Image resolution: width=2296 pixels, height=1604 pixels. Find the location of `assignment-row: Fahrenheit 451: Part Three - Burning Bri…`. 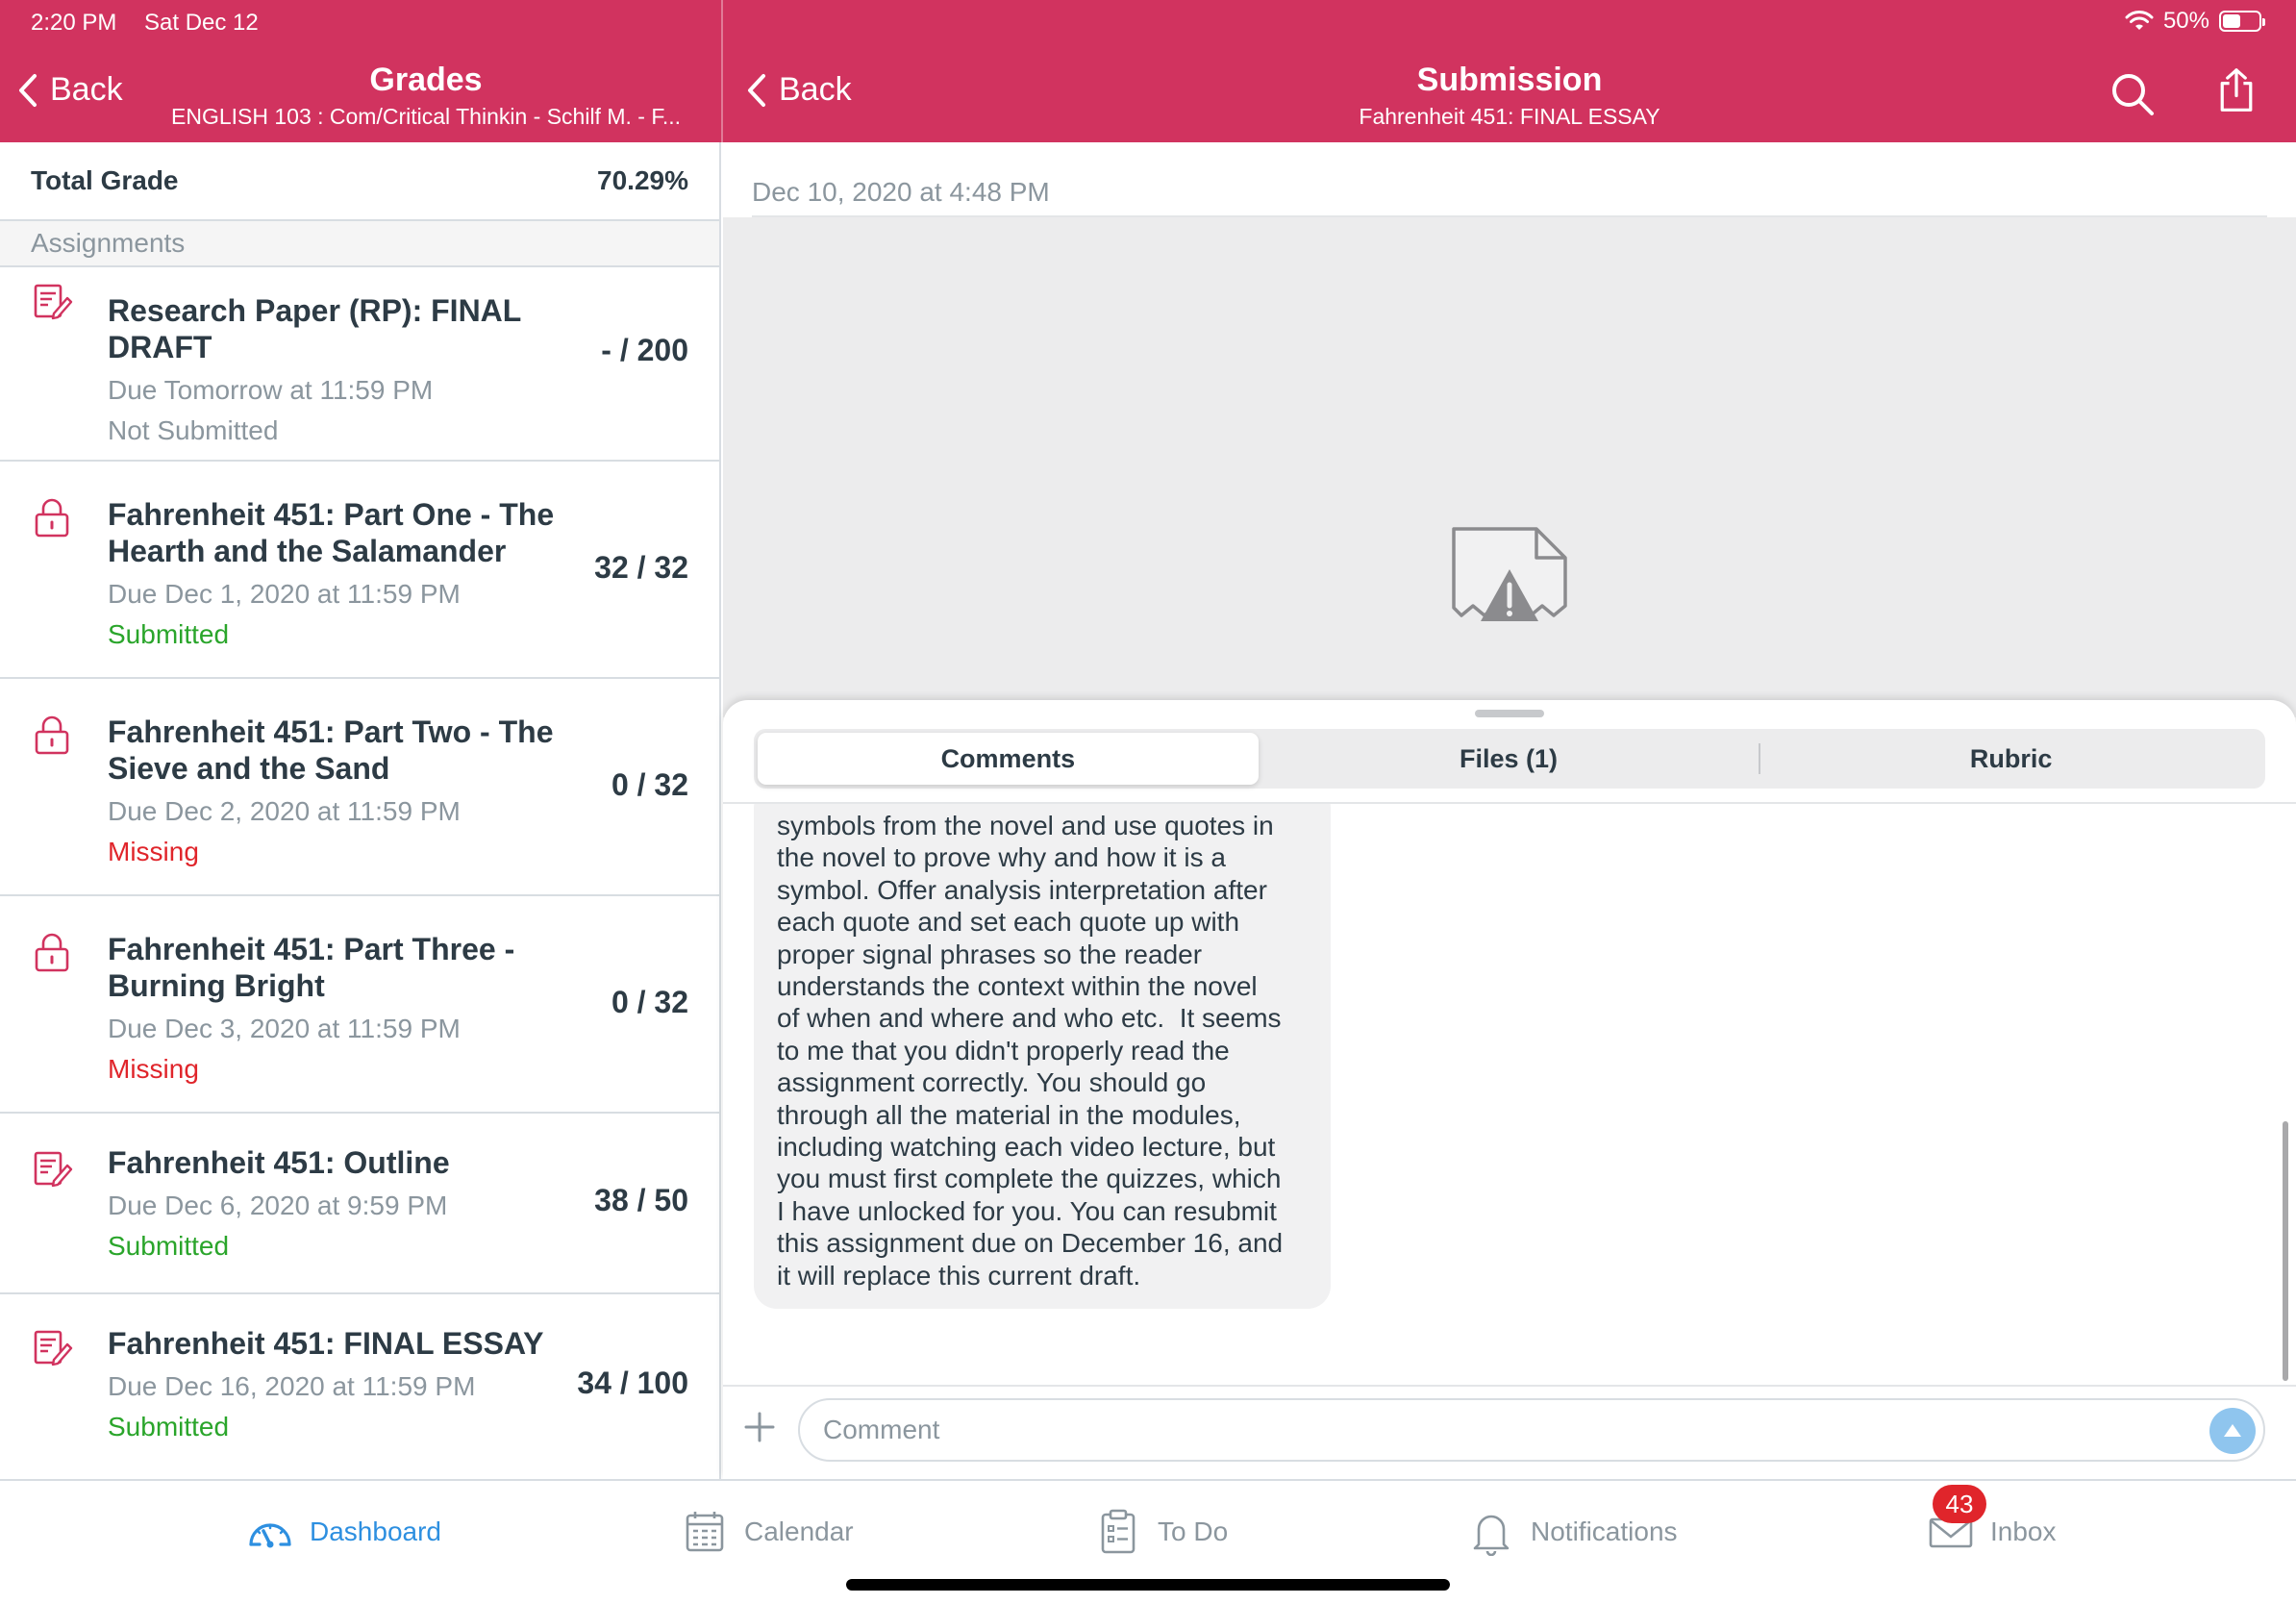

assignment-row: Fahrenheit 451: Part Three - Burning Bri… is located at coordinates (359, 1005).